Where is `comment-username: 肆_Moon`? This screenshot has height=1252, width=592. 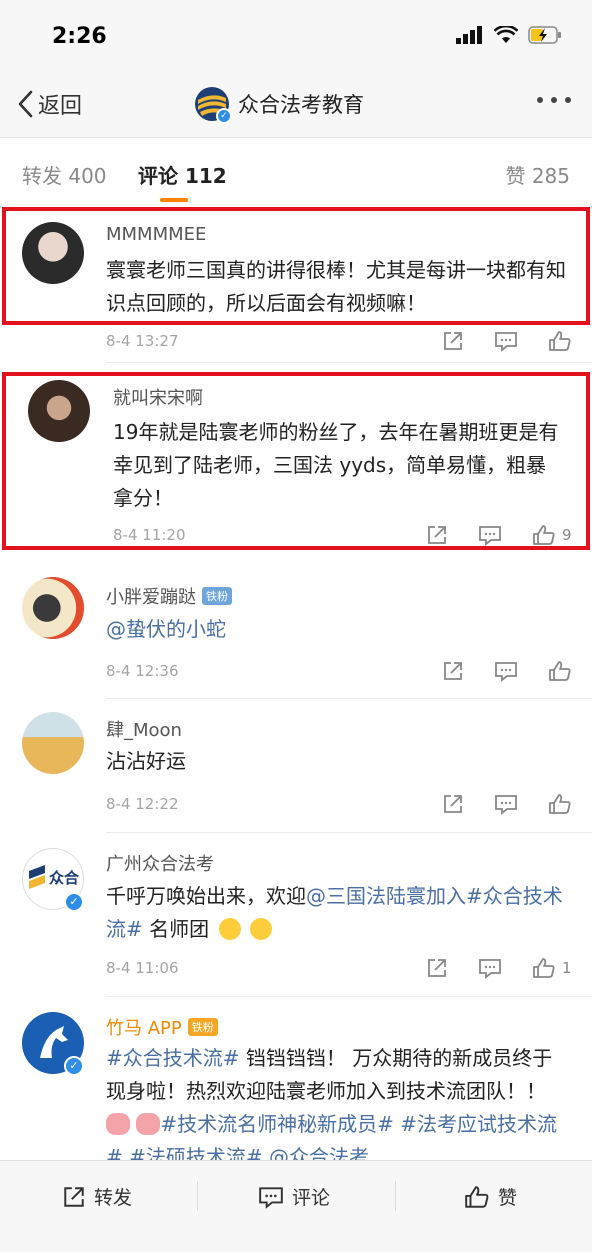 comment-username: 肆_Moon is located at coordinates (144, 729).